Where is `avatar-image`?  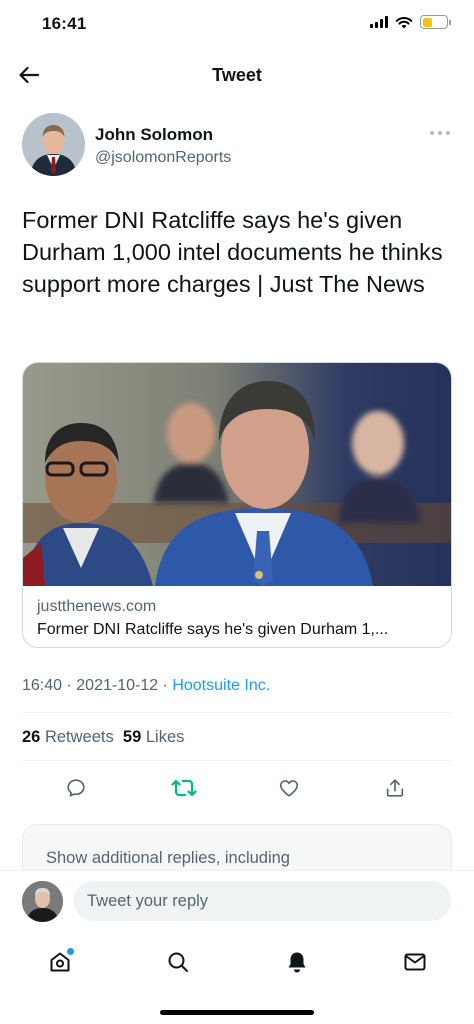
avatar-image is located at coordinates (53, 144).